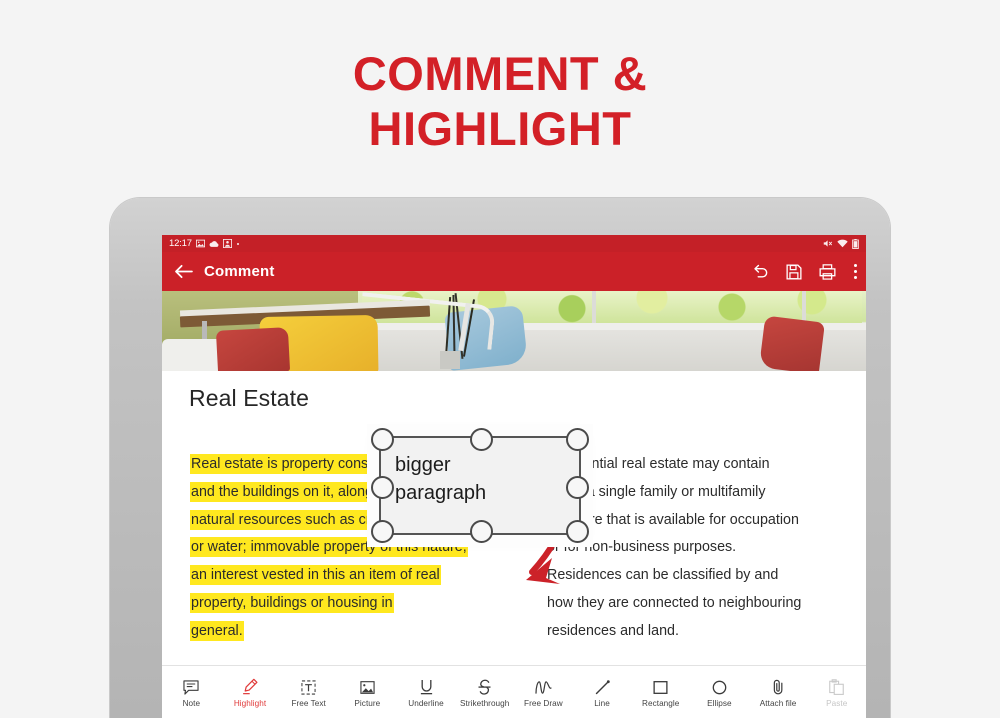 Image resolution: width=1000 pixels, height=718 pixels. What do you see at coordinates (217, 630) in the screenshot?
I see `highlighted-line: general.` at bounding box center [217, 630].